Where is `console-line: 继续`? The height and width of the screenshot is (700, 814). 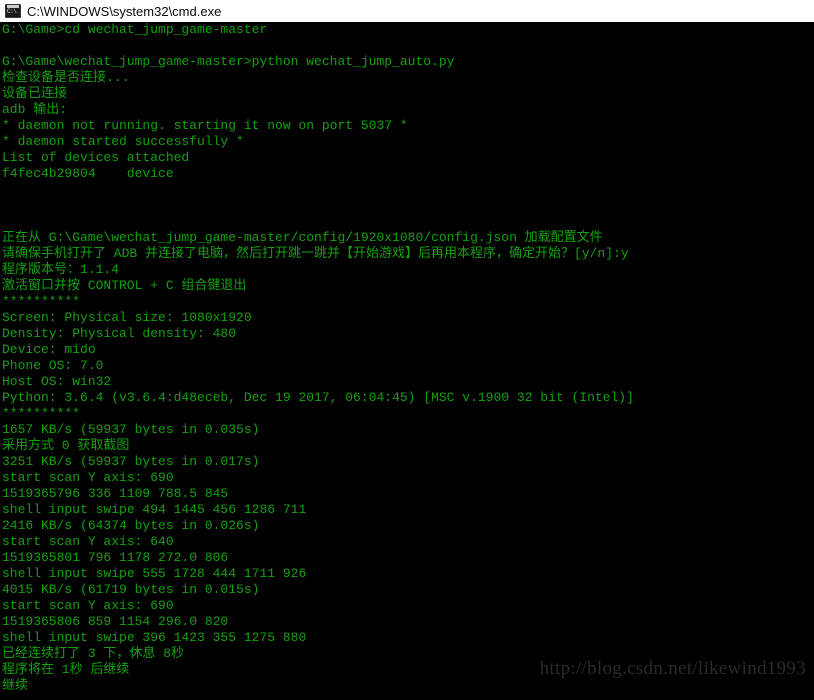
console-line: 继续 is located at coordinates (15, 685).